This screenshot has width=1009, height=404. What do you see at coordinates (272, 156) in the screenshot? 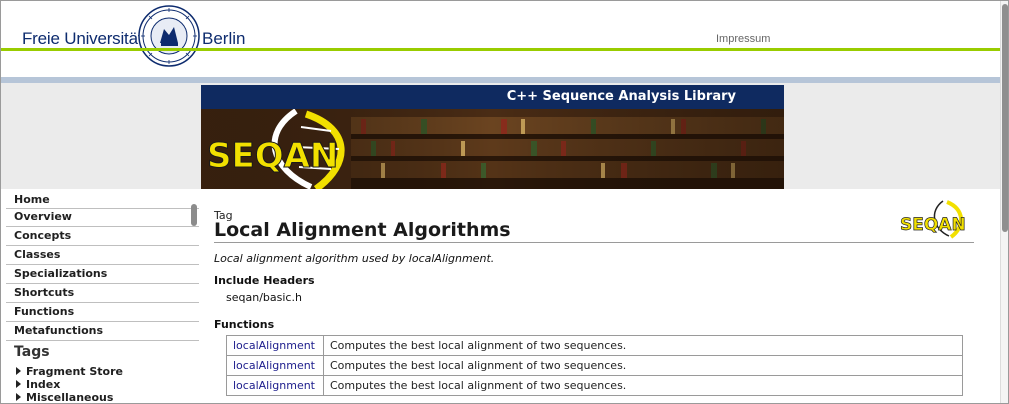
I see `seqan-logo-text: SEQAN` at bounding box center [272, 156].